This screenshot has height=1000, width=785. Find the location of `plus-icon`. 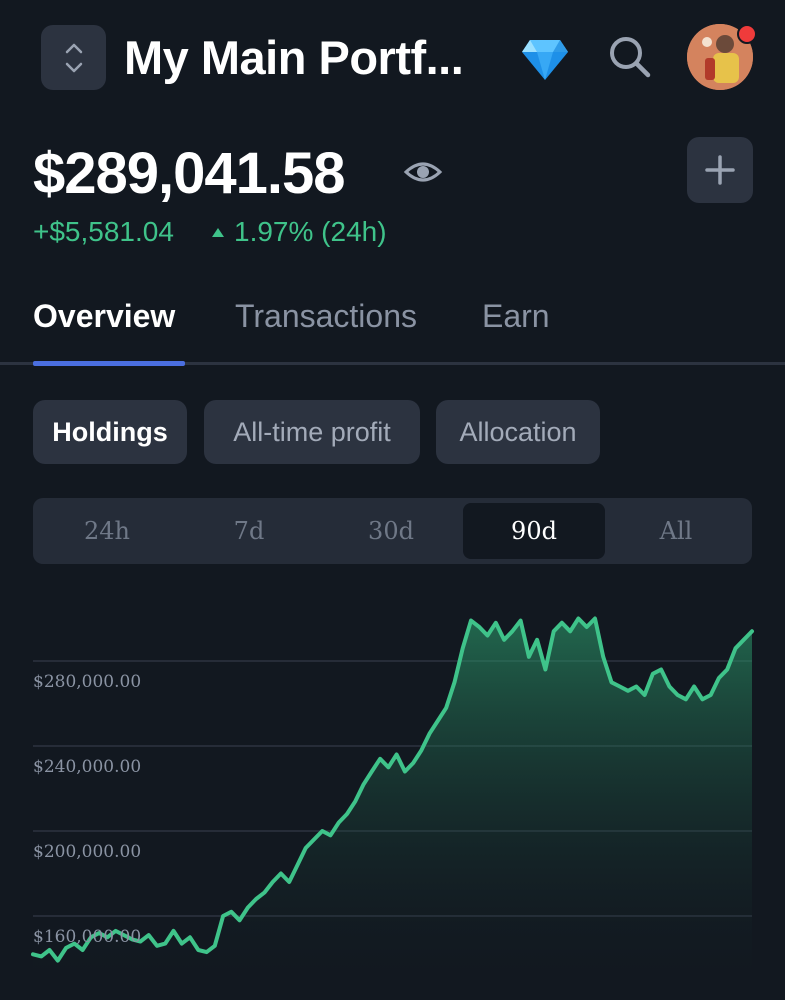

plus-icon is located at coordinates (720, 170).